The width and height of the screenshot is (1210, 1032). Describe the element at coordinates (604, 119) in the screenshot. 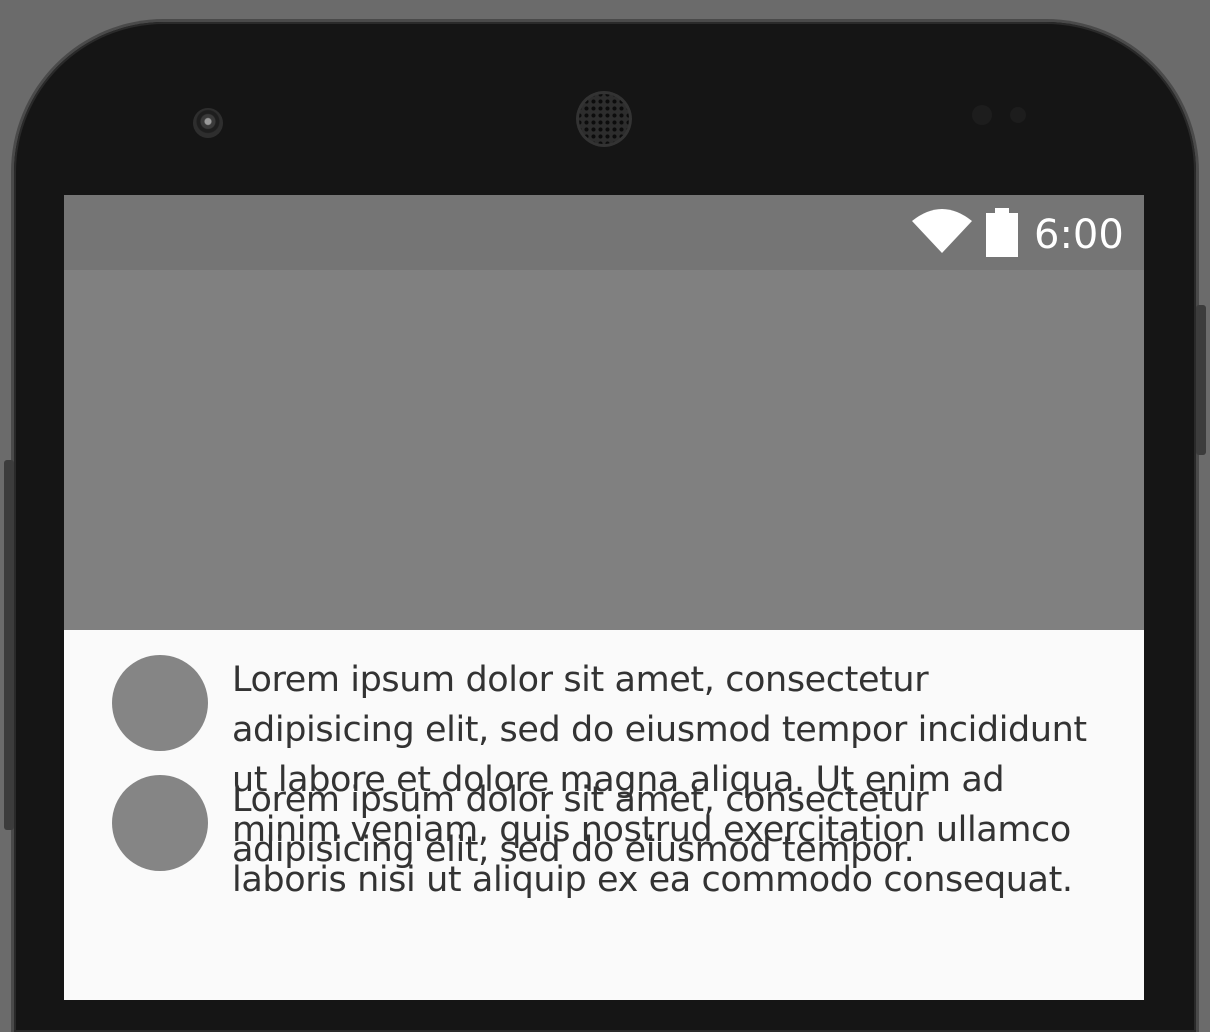

I see `earpiece-speaker` at that location.